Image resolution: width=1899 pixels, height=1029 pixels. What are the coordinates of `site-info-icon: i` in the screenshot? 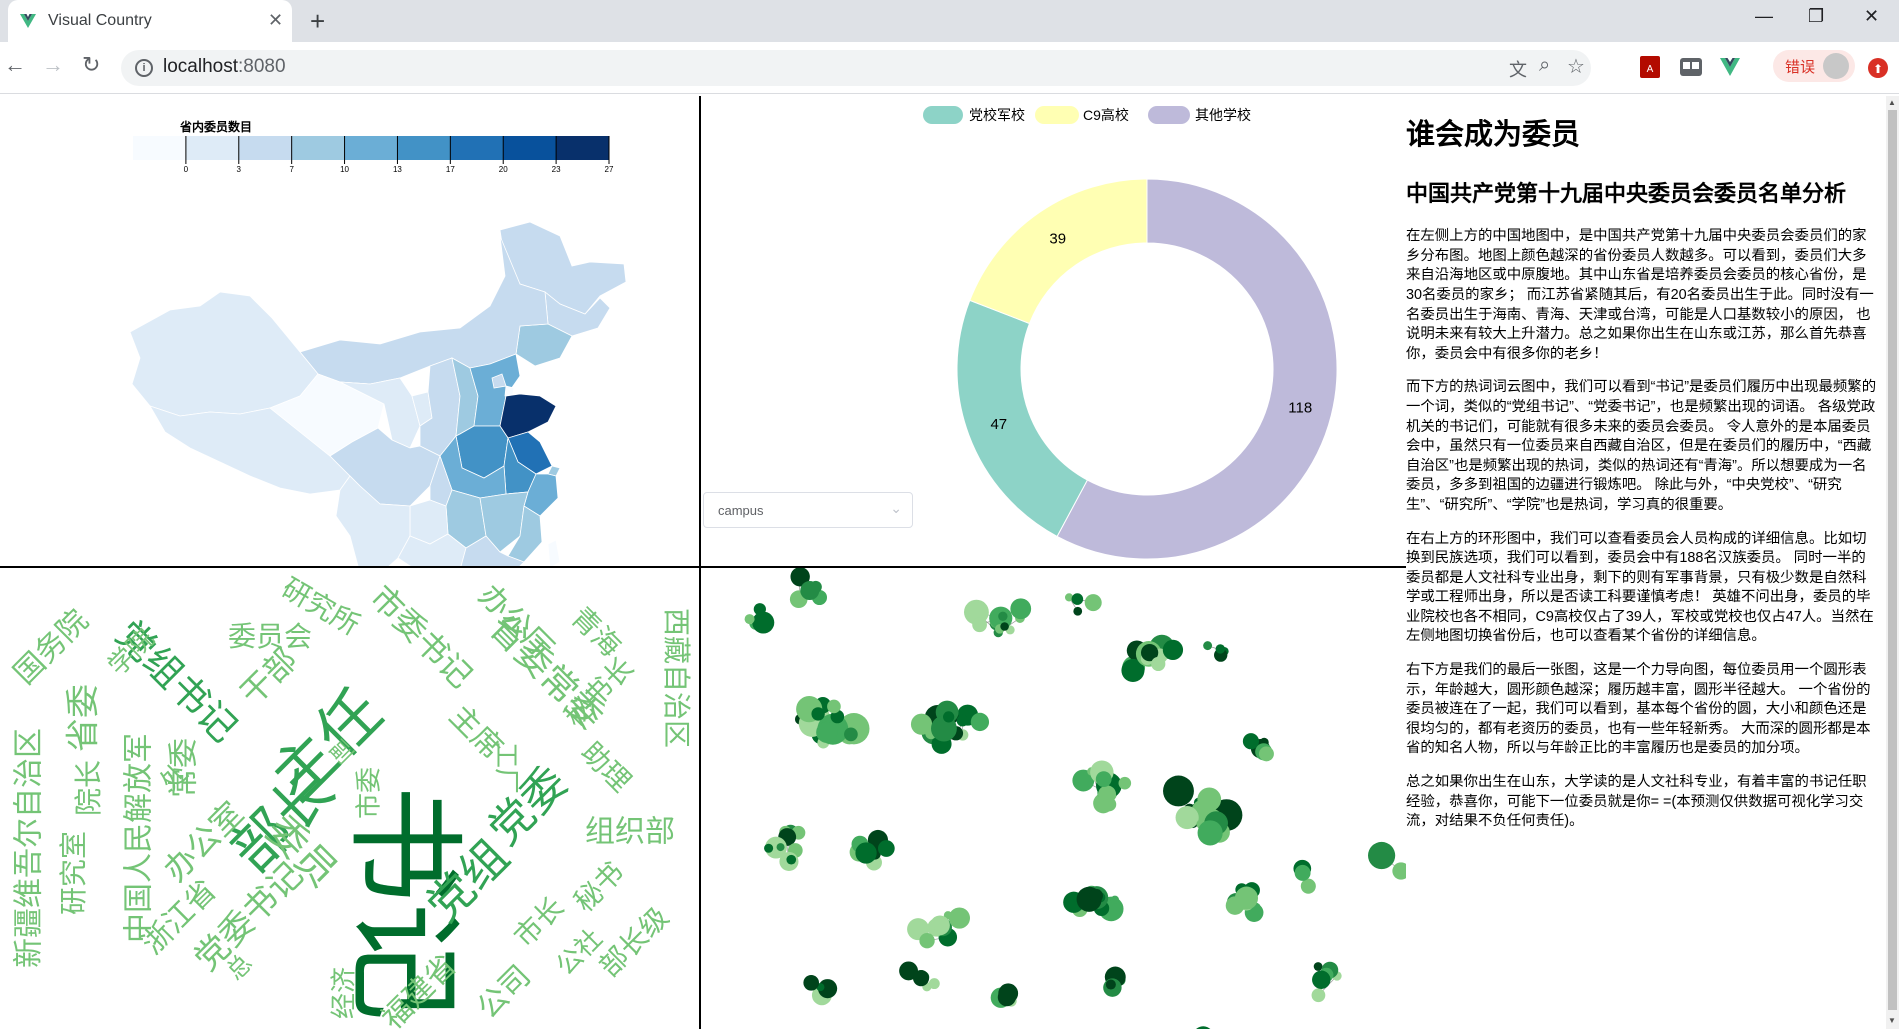 It's located at (144, 68).